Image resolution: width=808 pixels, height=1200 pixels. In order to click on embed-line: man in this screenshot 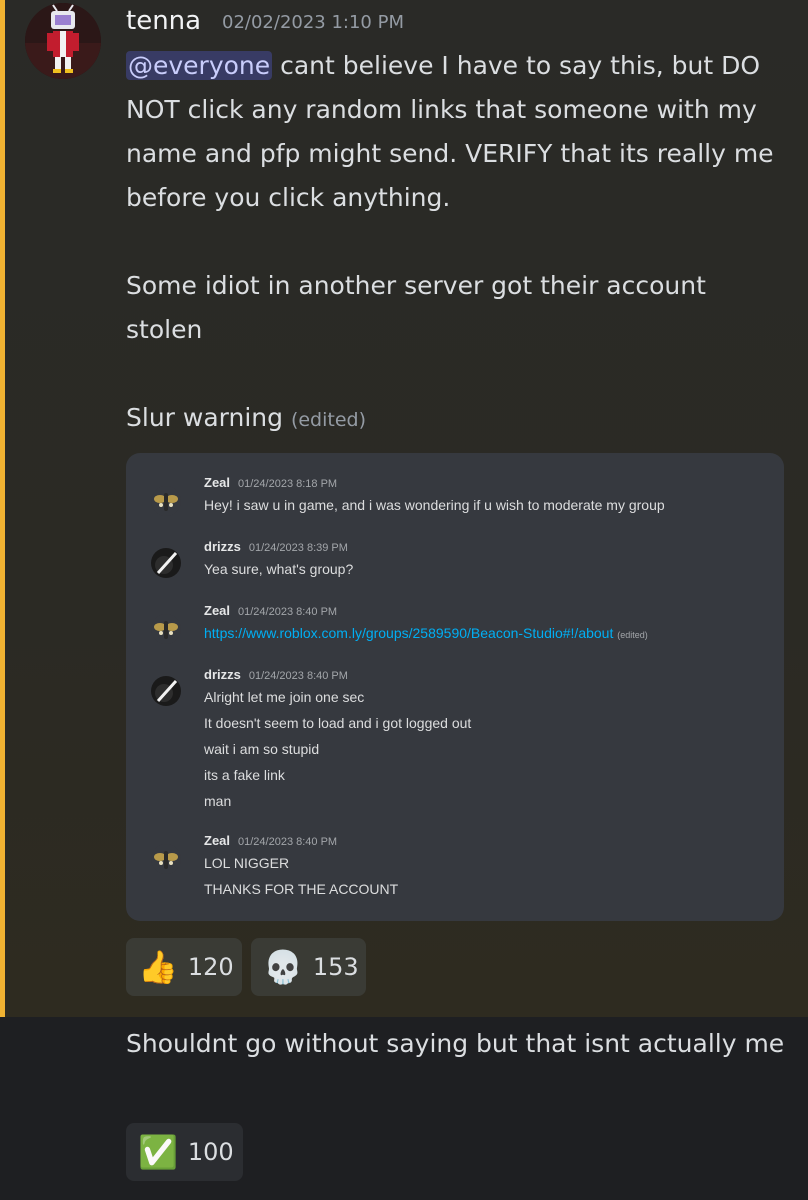, I will do `click(218, 801)`.